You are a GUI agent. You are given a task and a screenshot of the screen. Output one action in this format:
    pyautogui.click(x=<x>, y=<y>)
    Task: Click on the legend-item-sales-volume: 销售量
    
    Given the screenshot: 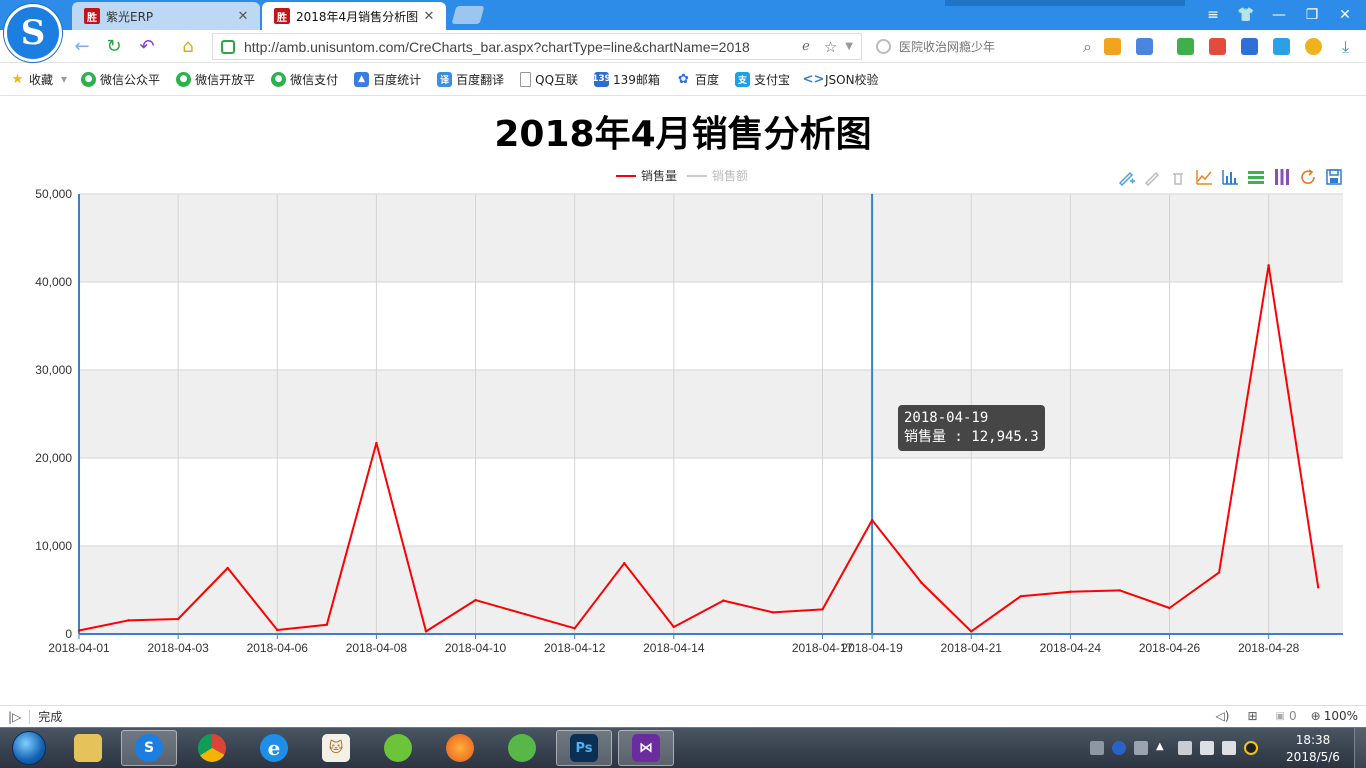 What is the action you would take?
    pyautogui.click(x=646, y=175)
    